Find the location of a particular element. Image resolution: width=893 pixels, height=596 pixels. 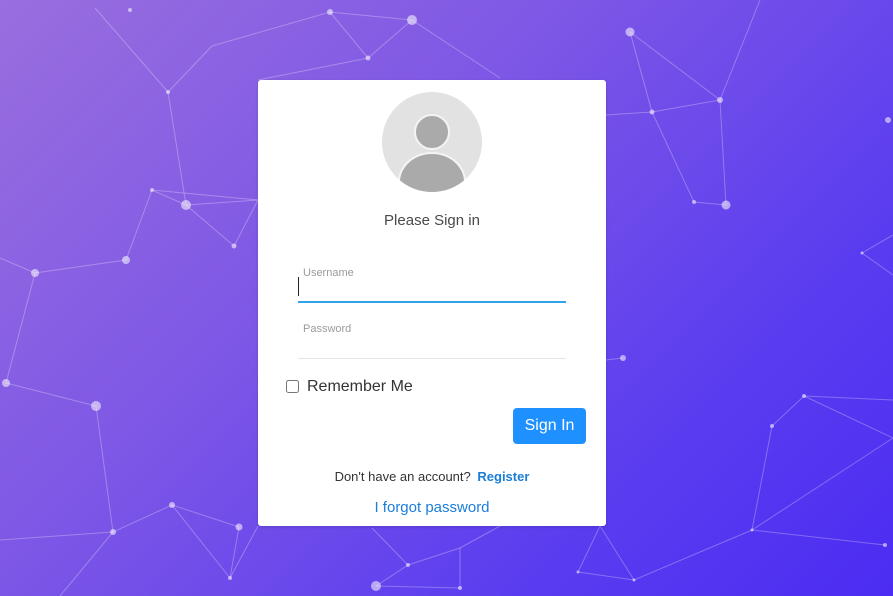

user-avatar-icon is located at coordinates (432, 142).